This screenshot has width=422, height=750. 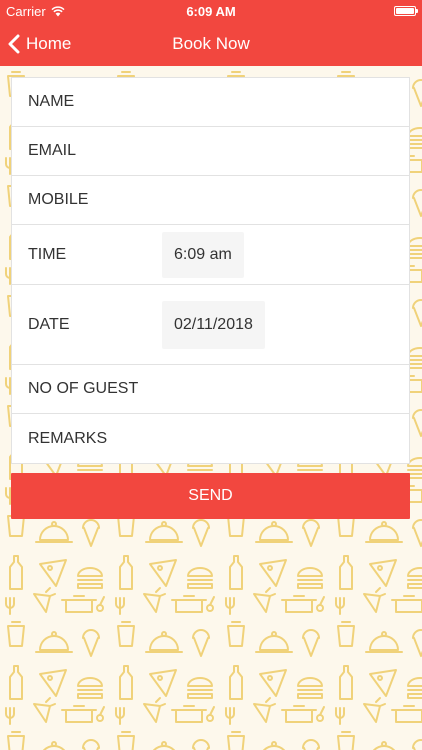 I want to click on date-label: DATE, so click(x=49, y=324).